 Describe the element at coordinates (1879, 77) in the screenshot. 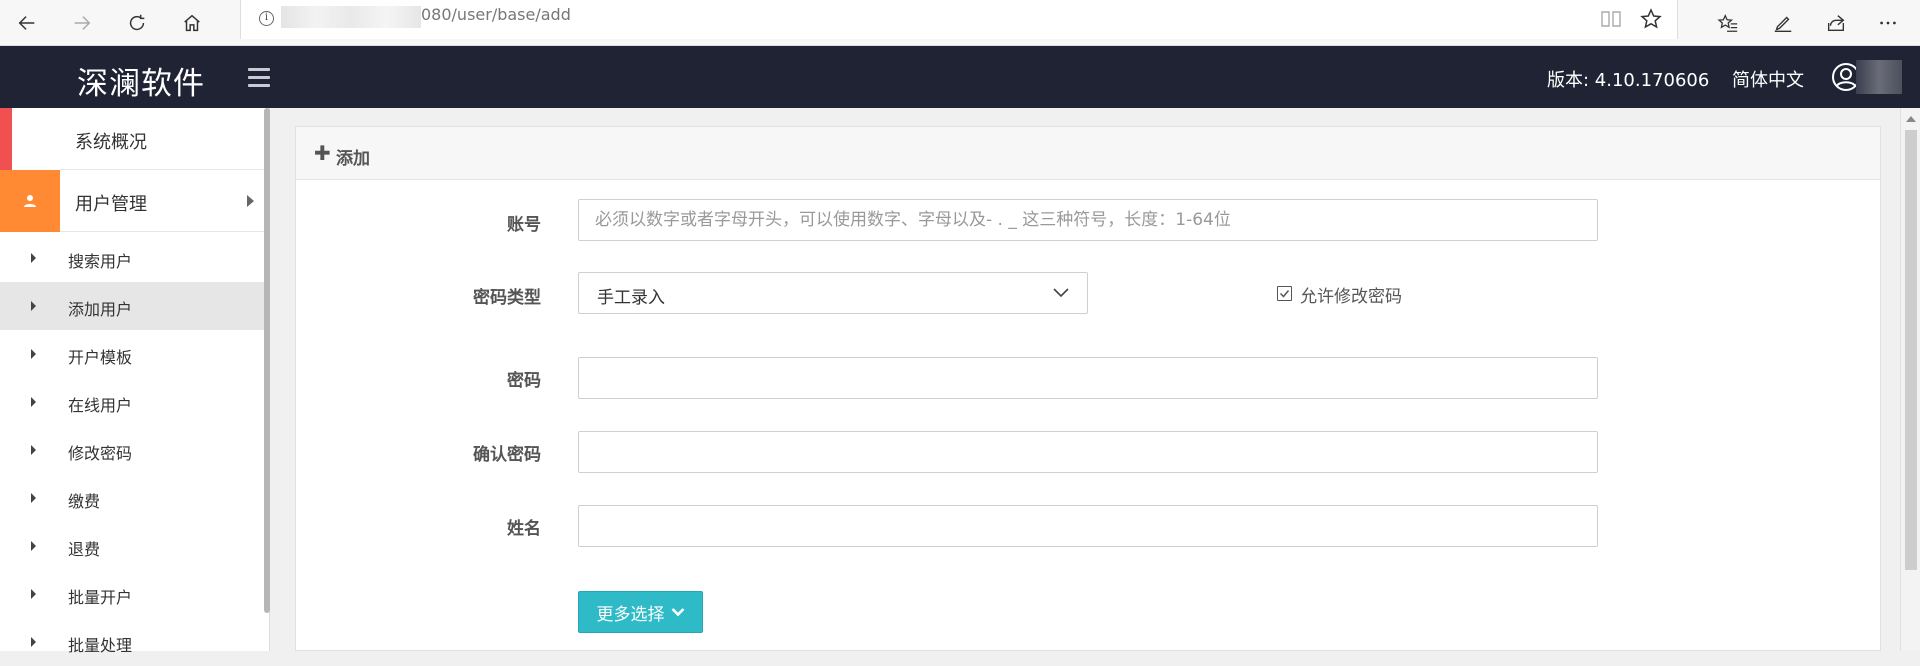

I see `redacted-username` at that location.